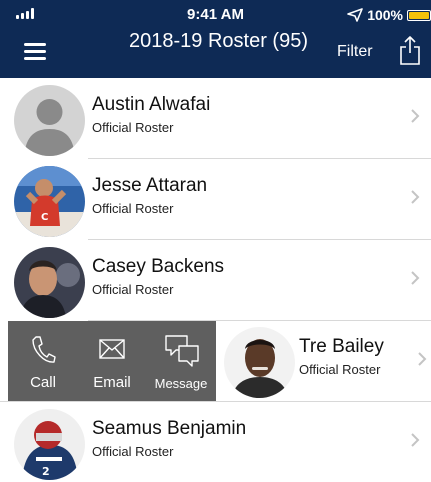 This screenshot has height=482, width=431. What do you see at coordinates (49, 201) in the screenshot?
I see `player-photo: C` at bounding box center [49, 201].